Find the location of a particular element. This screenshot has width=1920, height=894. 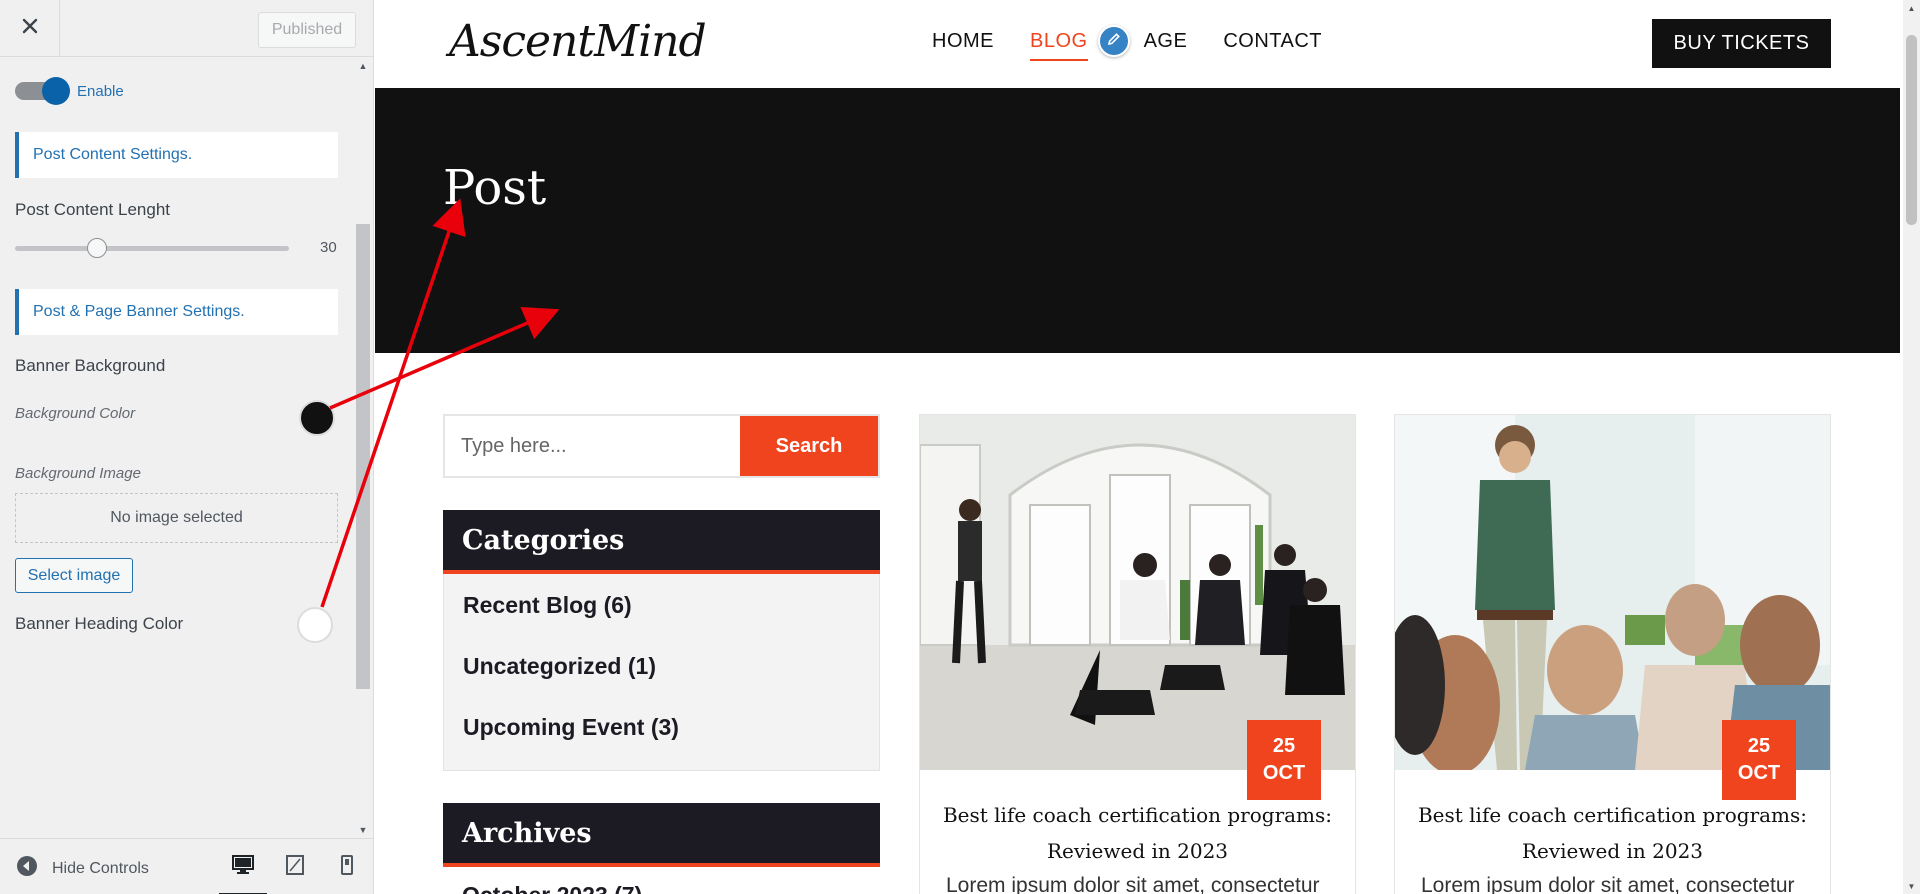

tablet-icon is located at coordinates (295, 867).